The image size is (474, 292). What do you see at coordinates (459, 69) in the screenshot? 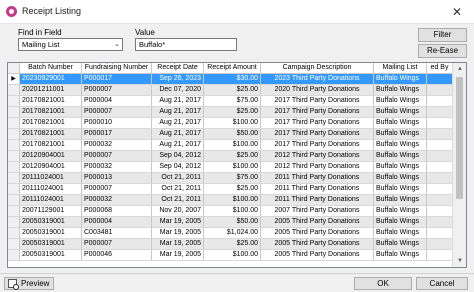
I see `scroll-up-icon: ▲` at bounding box center [459, 69].